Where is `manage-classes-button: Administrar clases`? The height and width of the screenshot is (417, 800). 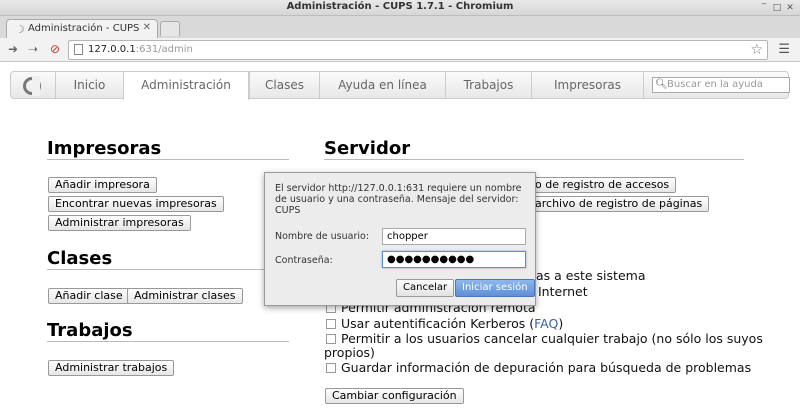
manage-classes-button: Administrar clases is located at coordinates (185, 296).